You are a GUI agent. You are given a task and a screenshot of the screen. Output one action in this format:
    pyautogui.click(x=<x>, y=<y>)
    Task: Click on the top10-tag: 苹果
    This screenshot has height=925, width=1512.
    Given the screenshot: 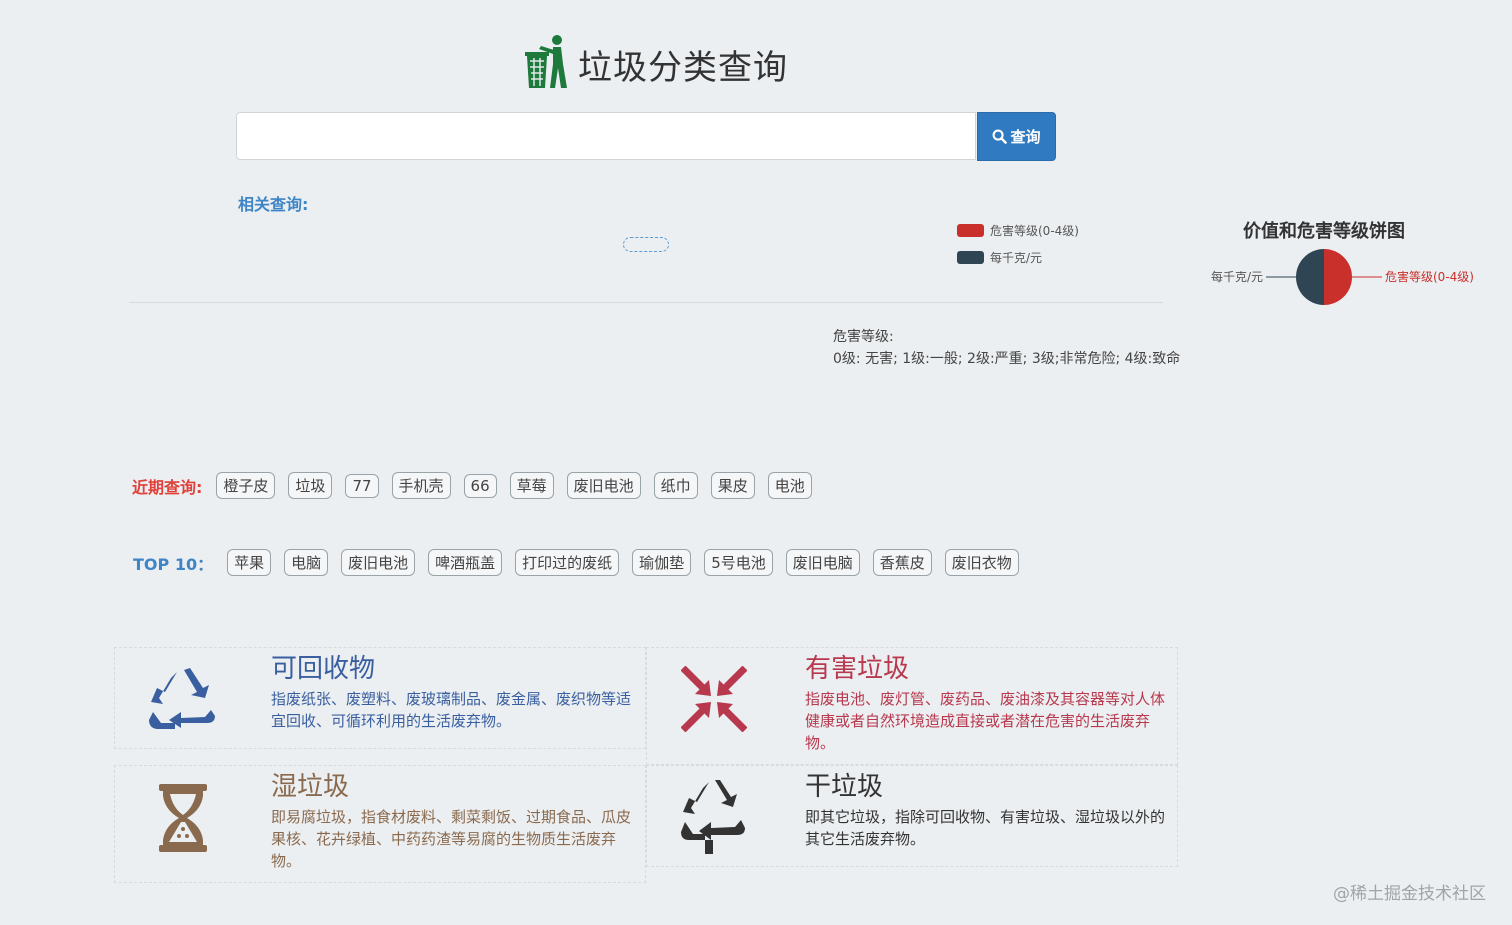 What is the action you would take?
    pyautogui.click(x=249, y=562)
    